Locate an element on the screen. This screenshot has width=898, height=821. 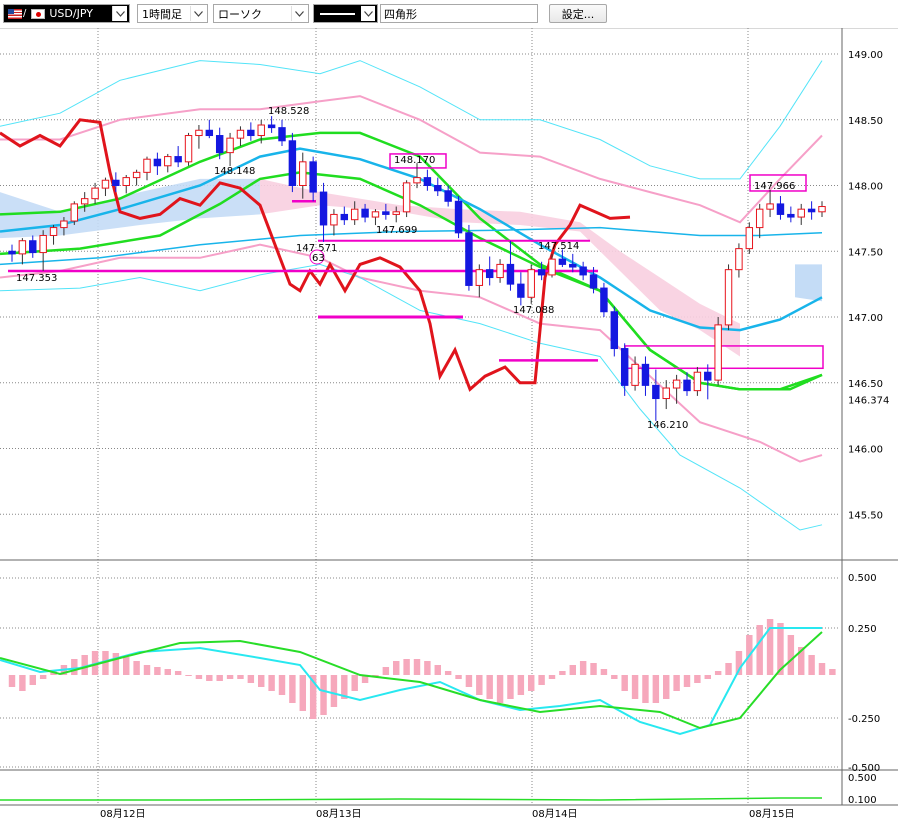
price-annotation-label: 148.148 is located at coordinates (234, 171).